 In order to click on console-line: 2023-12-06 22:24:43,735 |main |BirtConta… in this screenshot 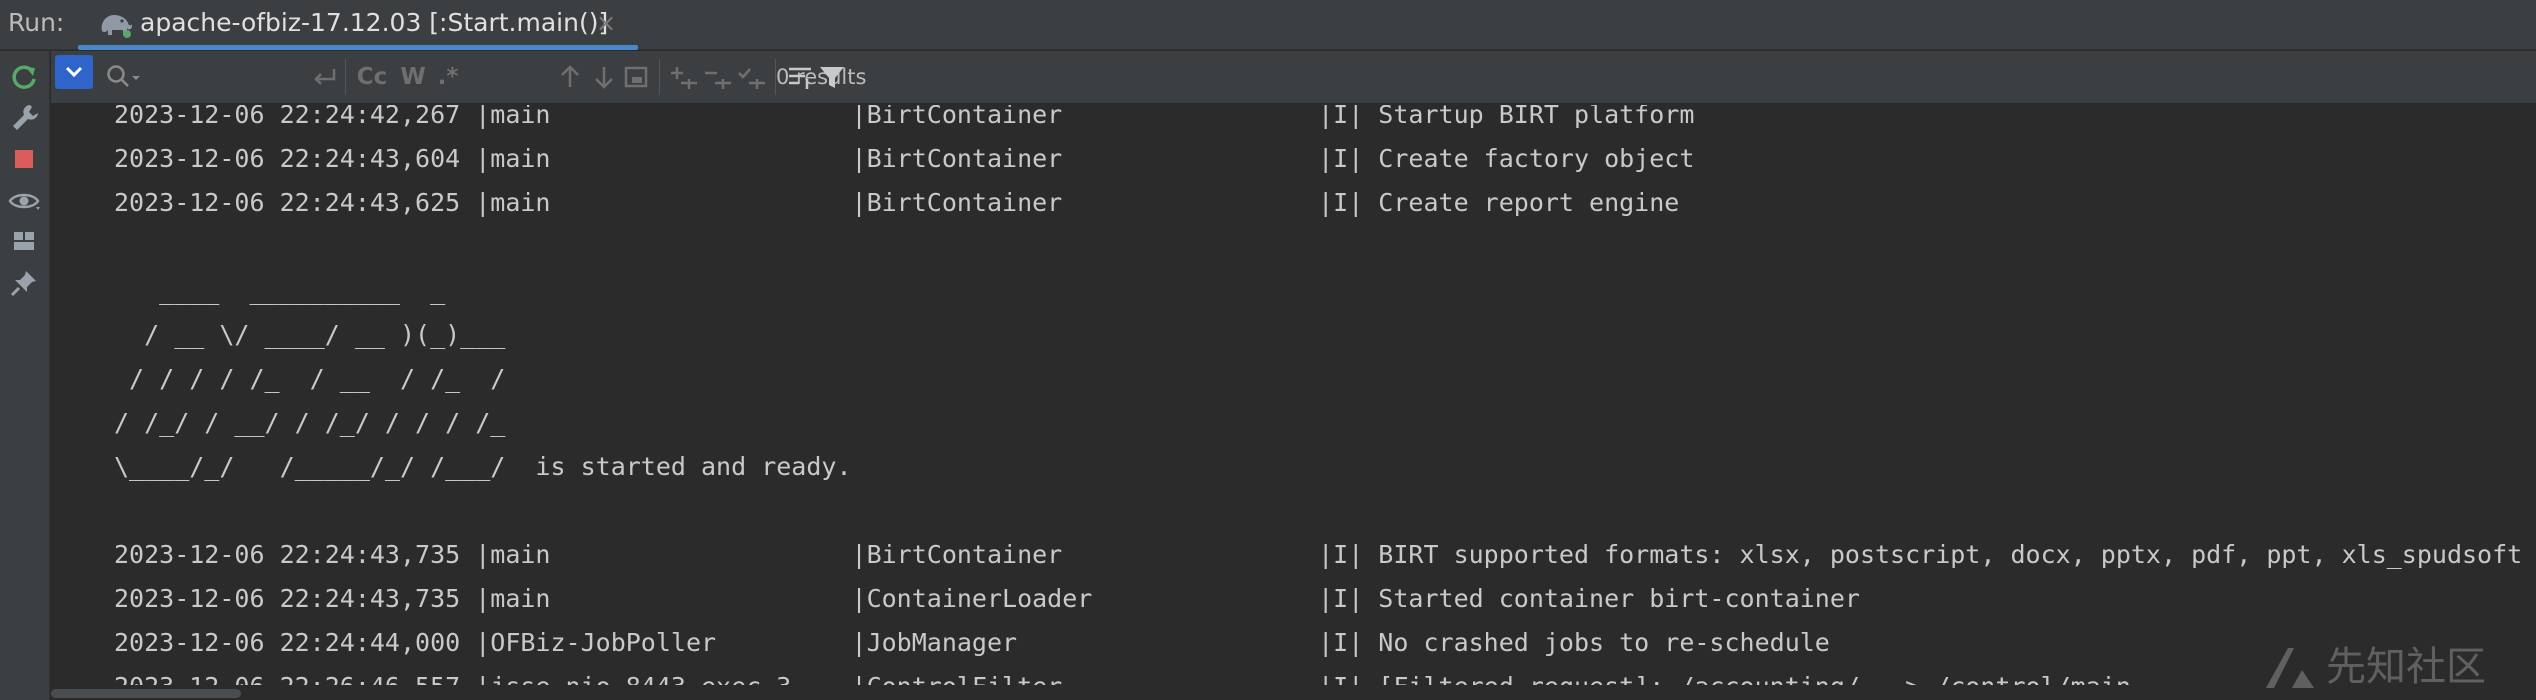, I will do `click(1318, 554)`.